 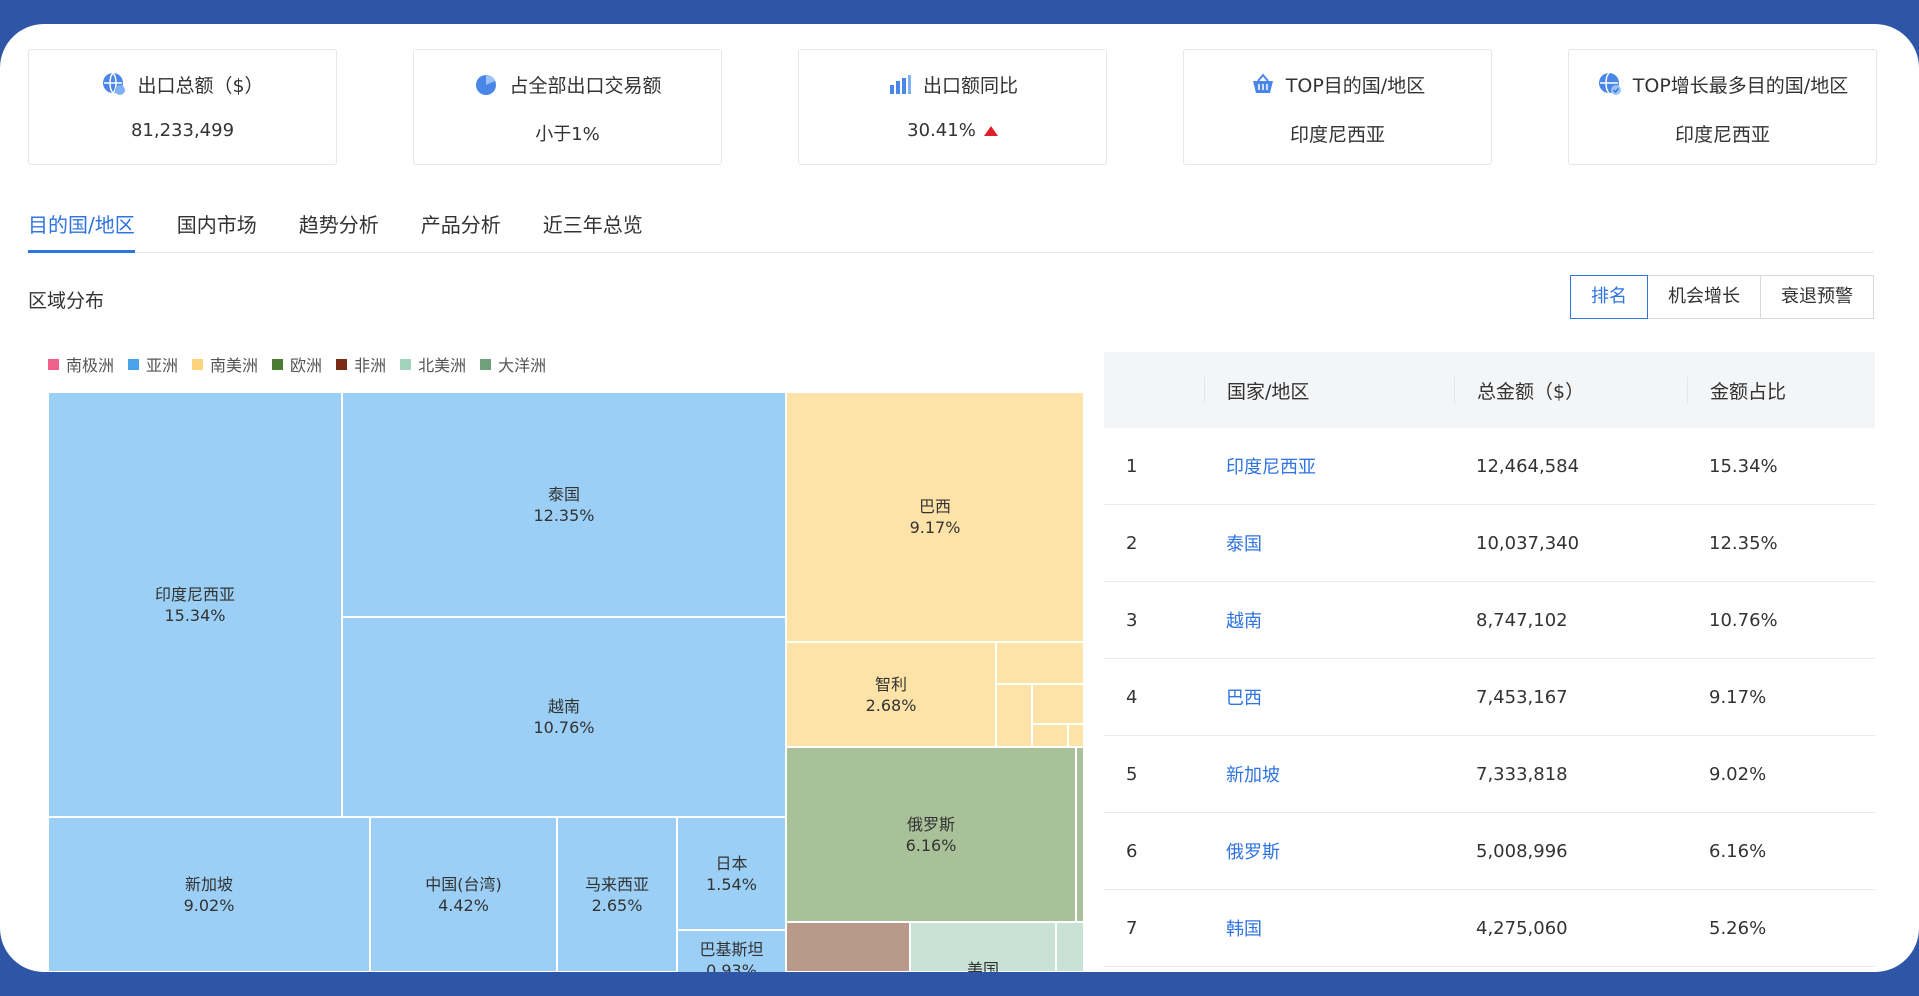 I want to click on header-amount: 总金额（$）, so click(x=1570, y=390).